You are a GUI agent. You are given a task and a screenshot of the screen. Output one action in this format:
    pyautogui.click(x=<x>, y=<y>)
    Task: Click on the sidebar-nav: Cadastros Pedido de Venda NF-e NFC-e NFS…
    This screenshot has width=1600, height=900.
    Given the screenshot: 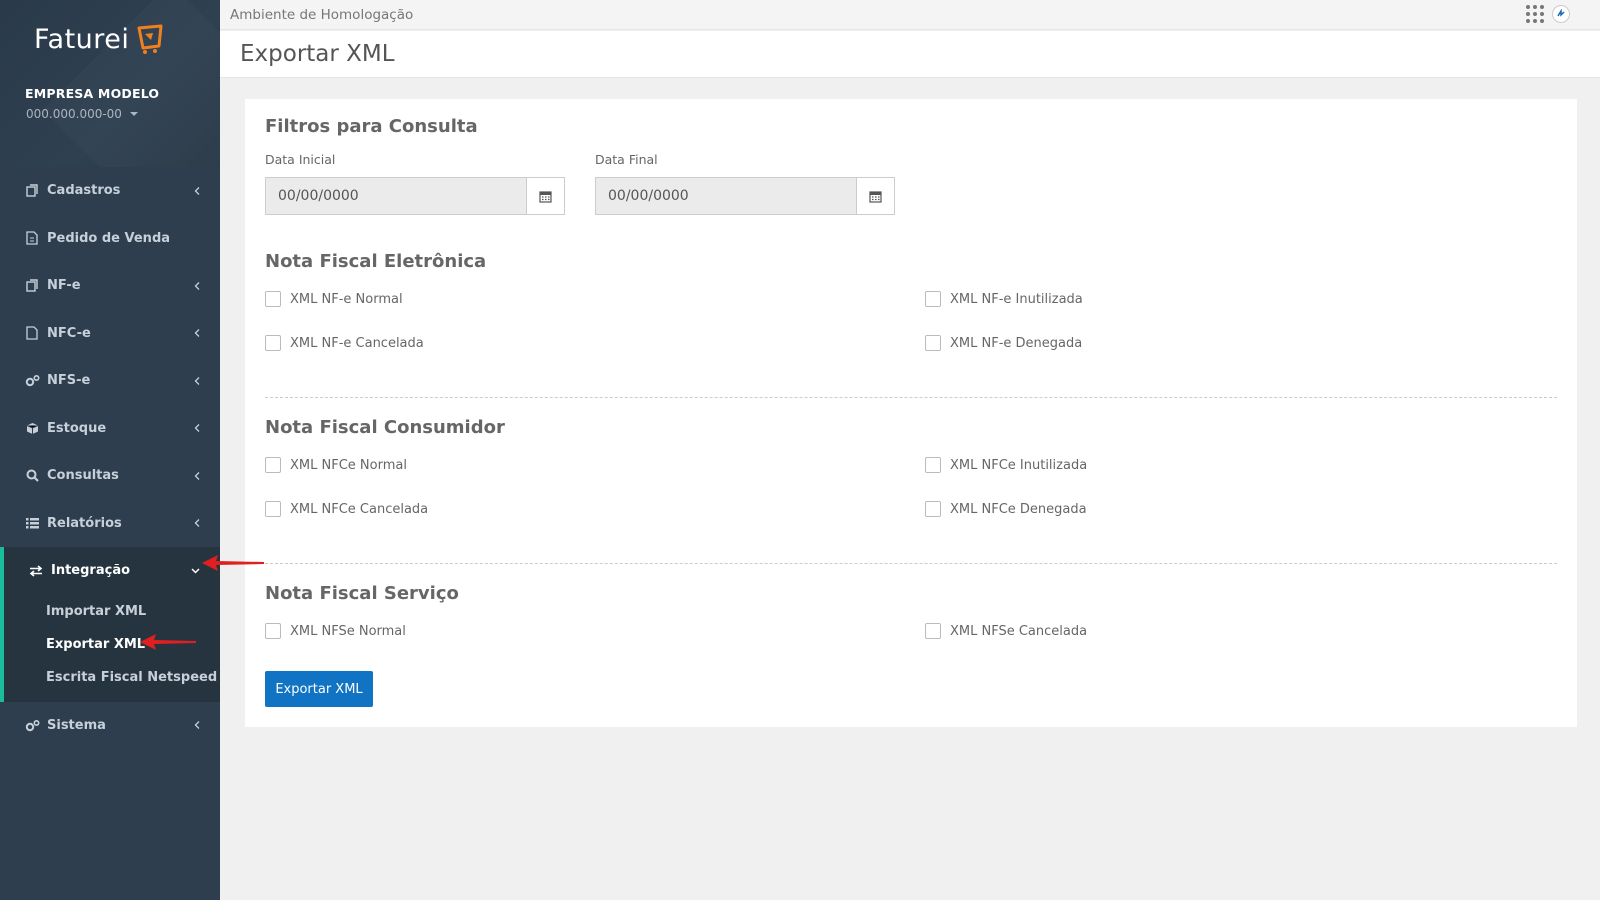 What is the action you would take?
    pyautogui.click(x=110, y=458)
    